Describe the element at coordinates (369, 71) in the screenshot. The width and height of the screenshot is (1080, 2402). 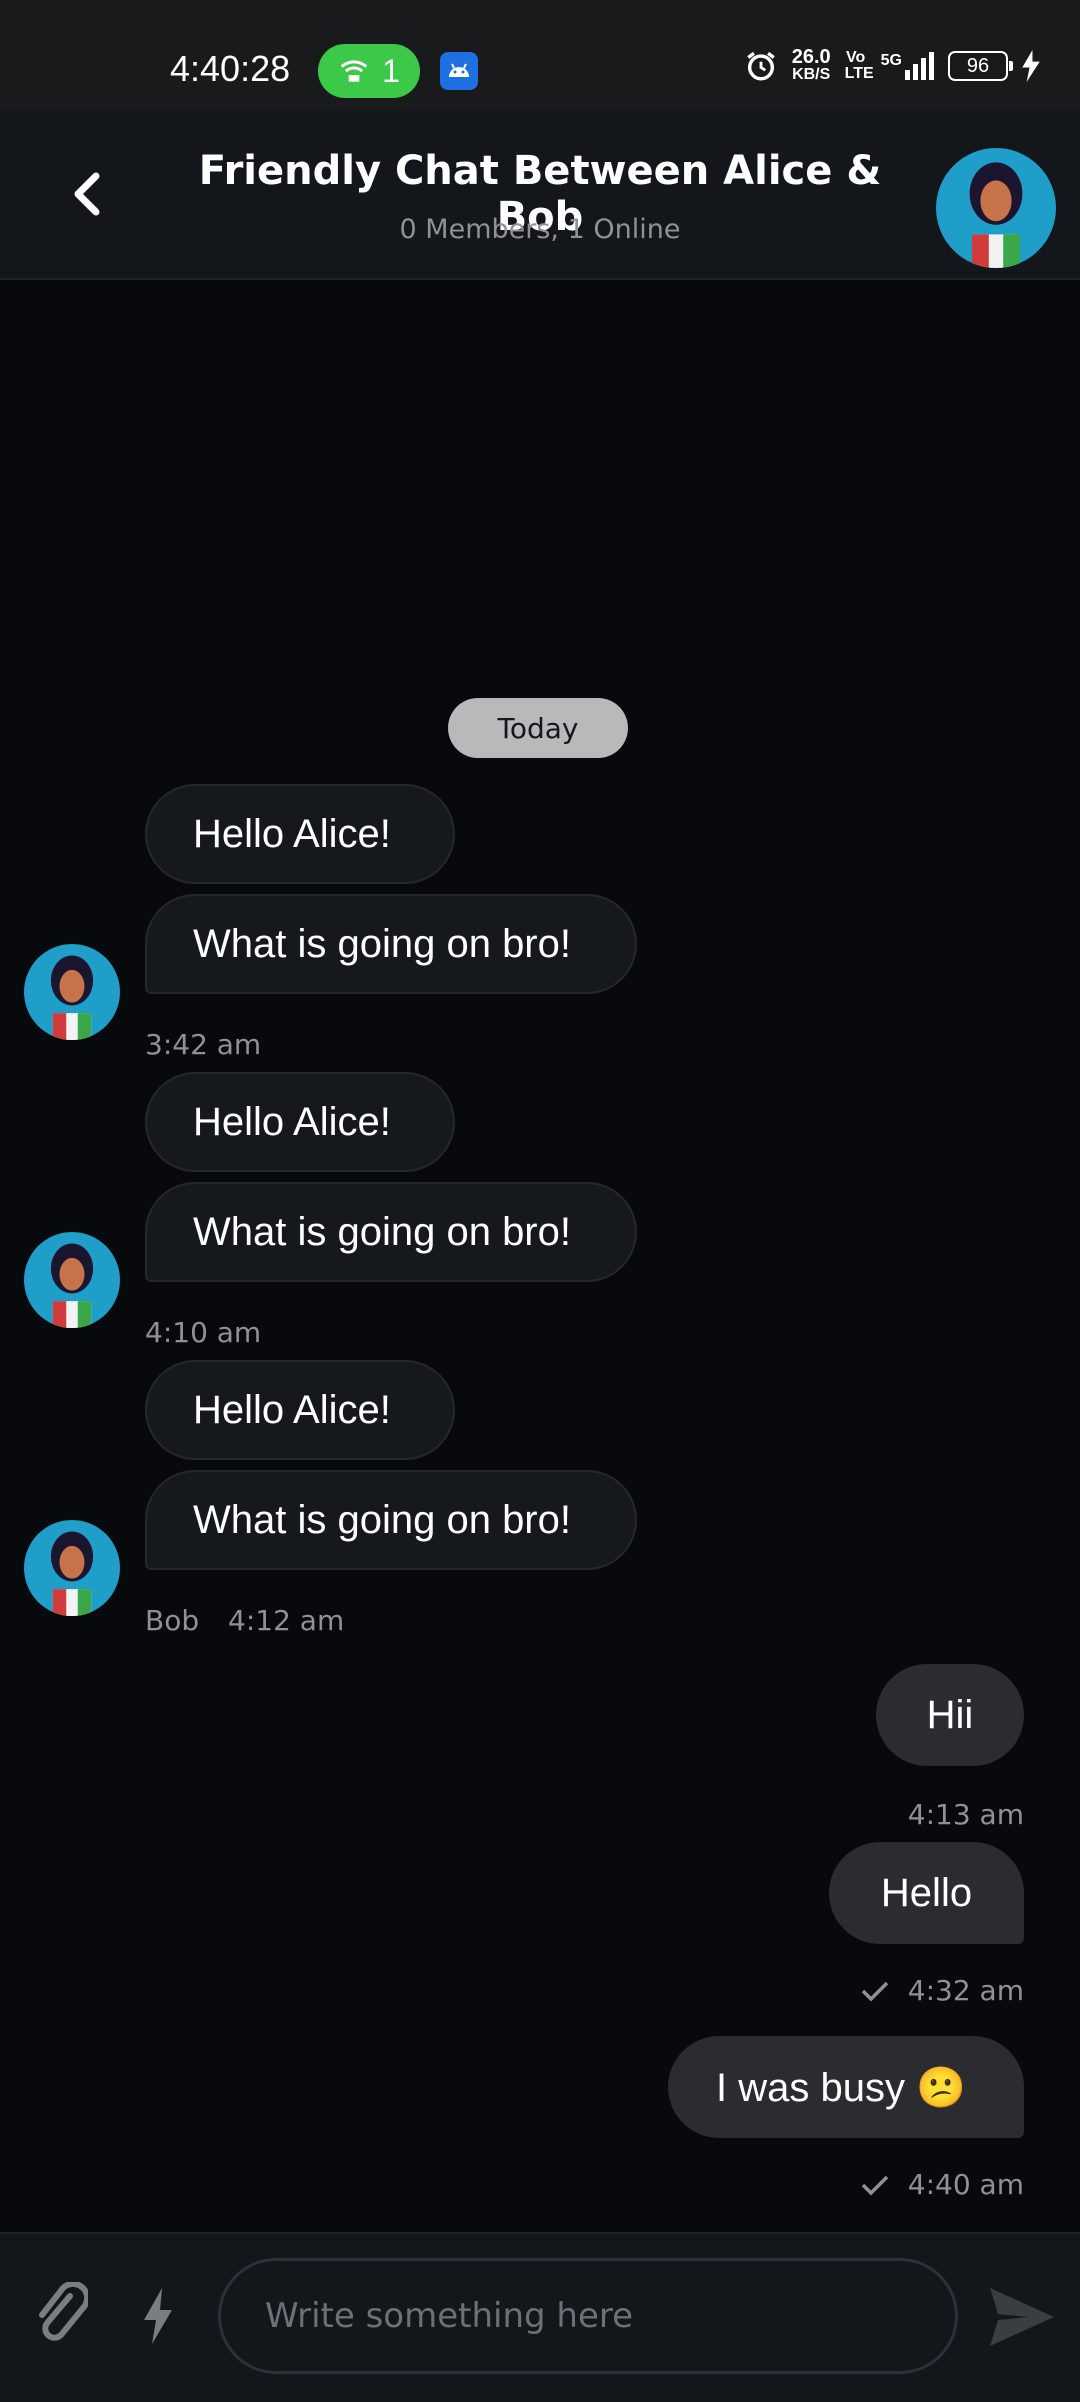
I see `hotspot-indicator: 1` at that location.